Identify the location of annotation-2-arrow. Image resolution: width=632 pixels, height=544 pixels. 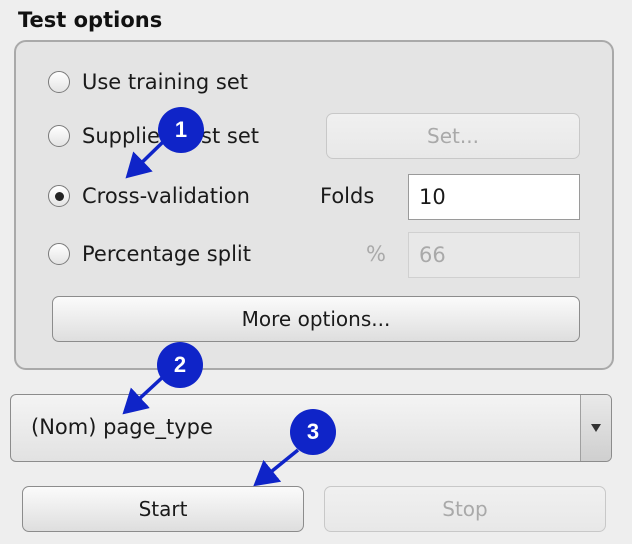
(144, 394).